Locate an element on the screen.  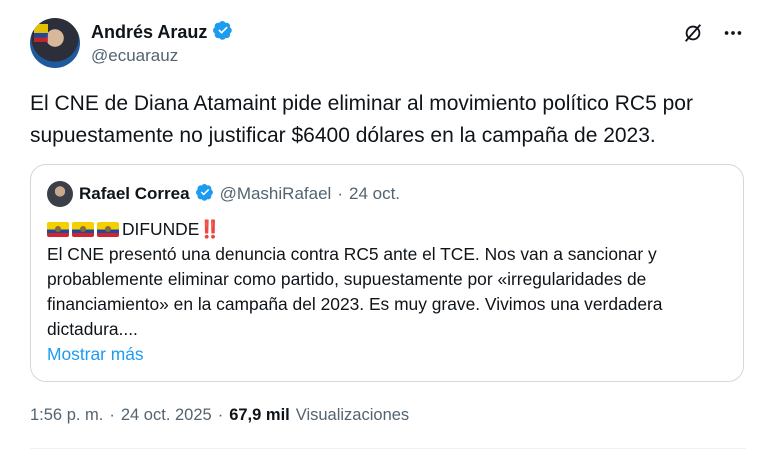
author-name-row: Andrés Arauz is located at coordinates (162, 32).